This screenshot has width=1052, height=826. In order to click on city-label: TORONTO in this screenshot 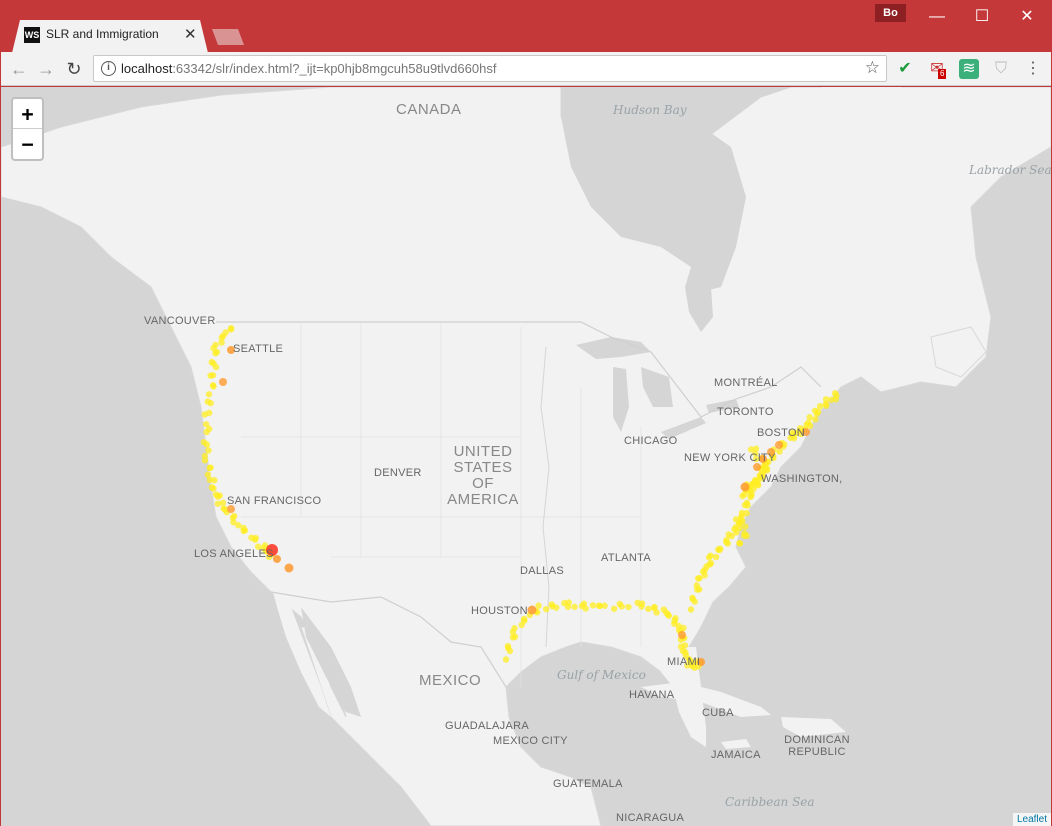, I will do `click(745, 412)`.